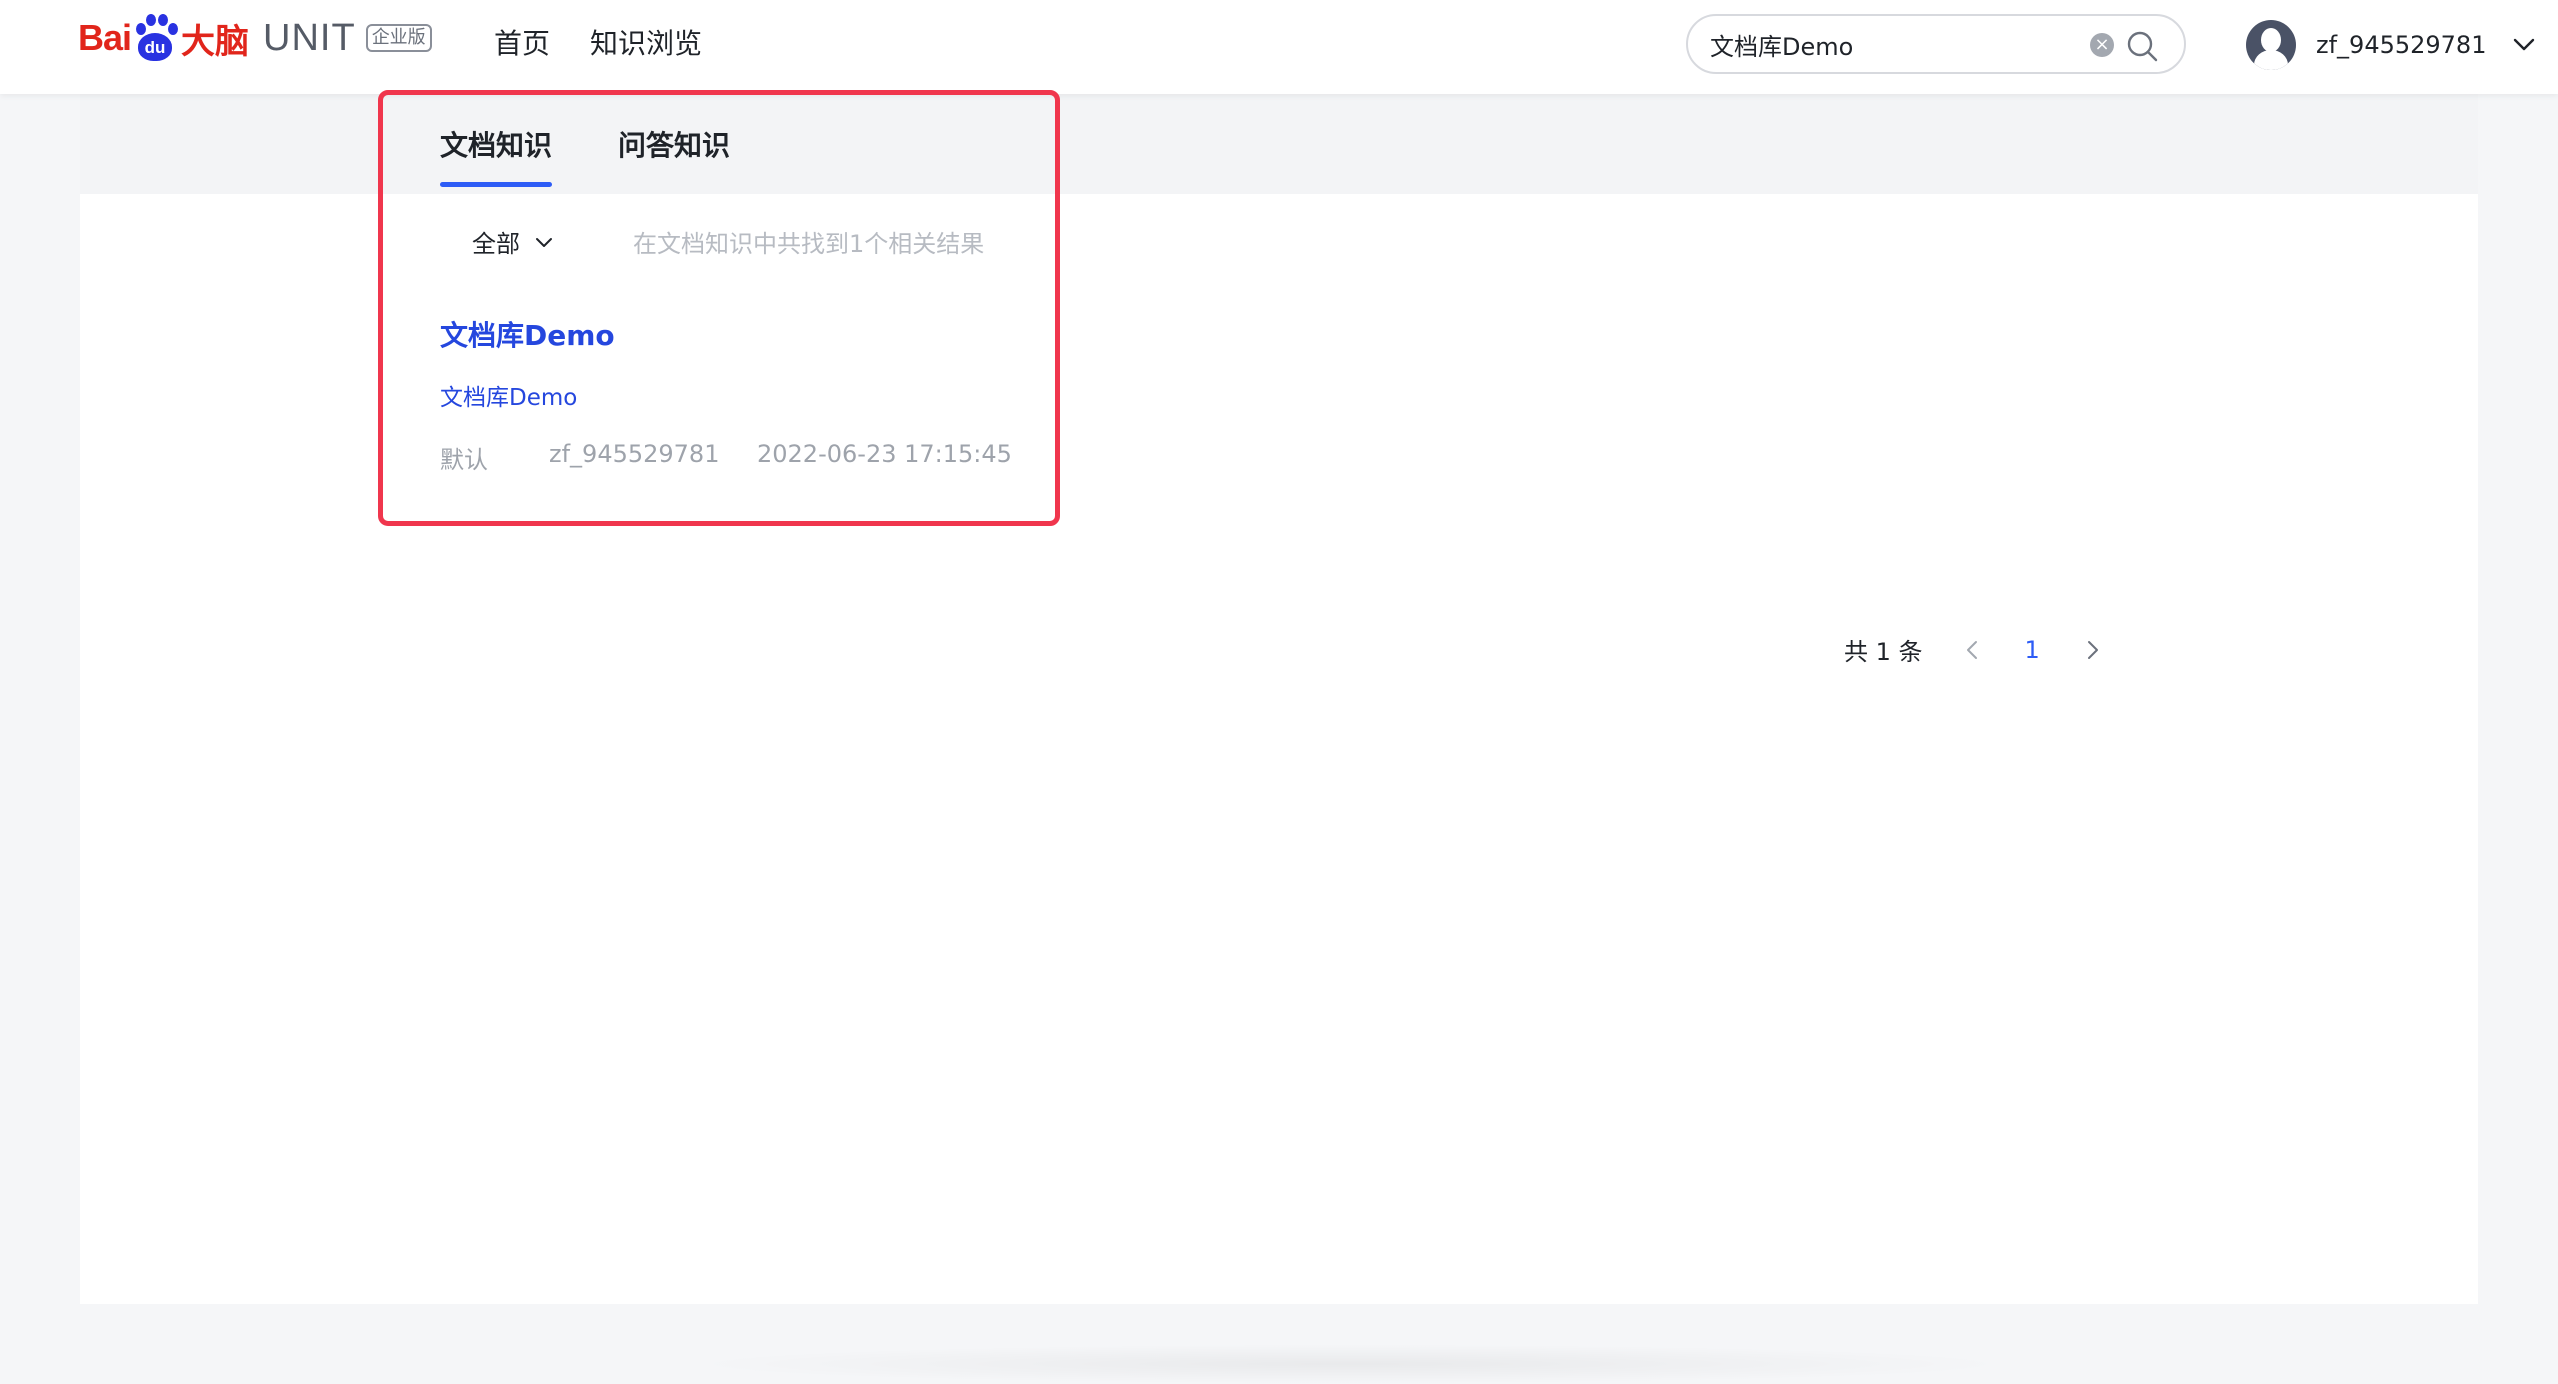  Describe the element at coordinates (1900, 44) in the screenshot. I see `search-input` at that location.